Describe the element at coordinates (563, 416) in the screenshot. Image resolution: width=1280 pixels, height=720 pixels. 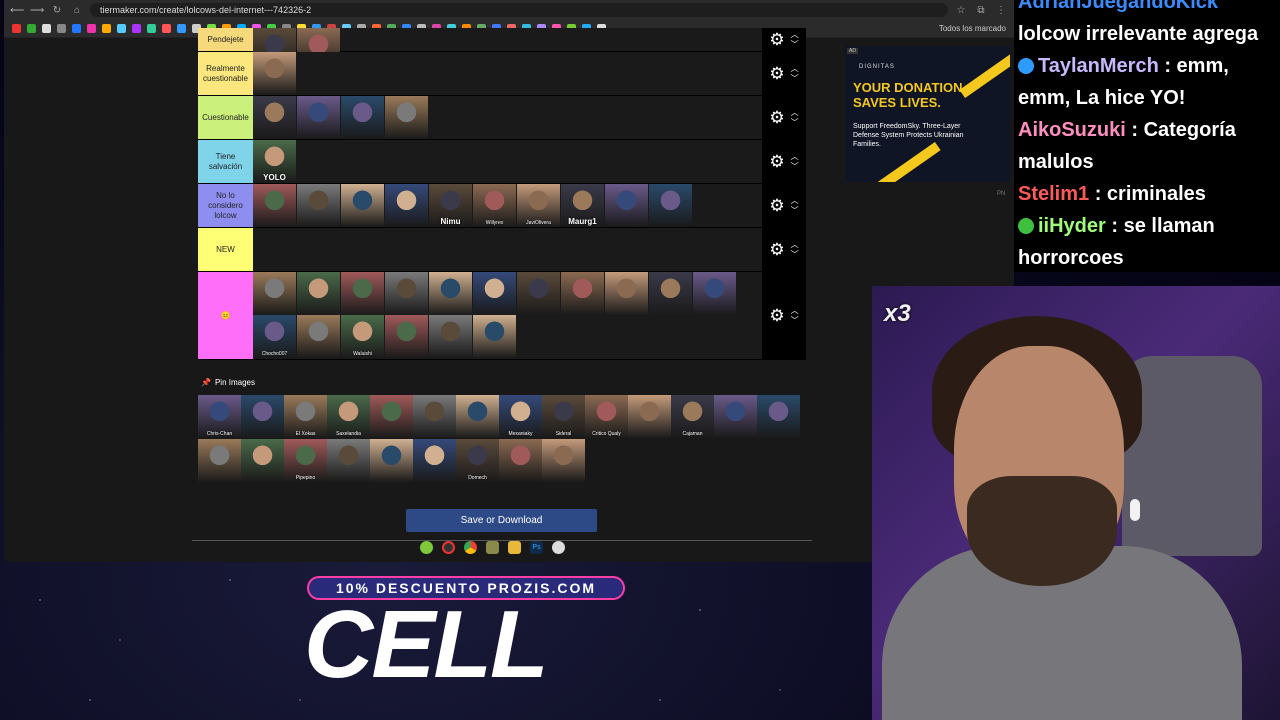
I see `tier-item-image: Sideral` at that location.